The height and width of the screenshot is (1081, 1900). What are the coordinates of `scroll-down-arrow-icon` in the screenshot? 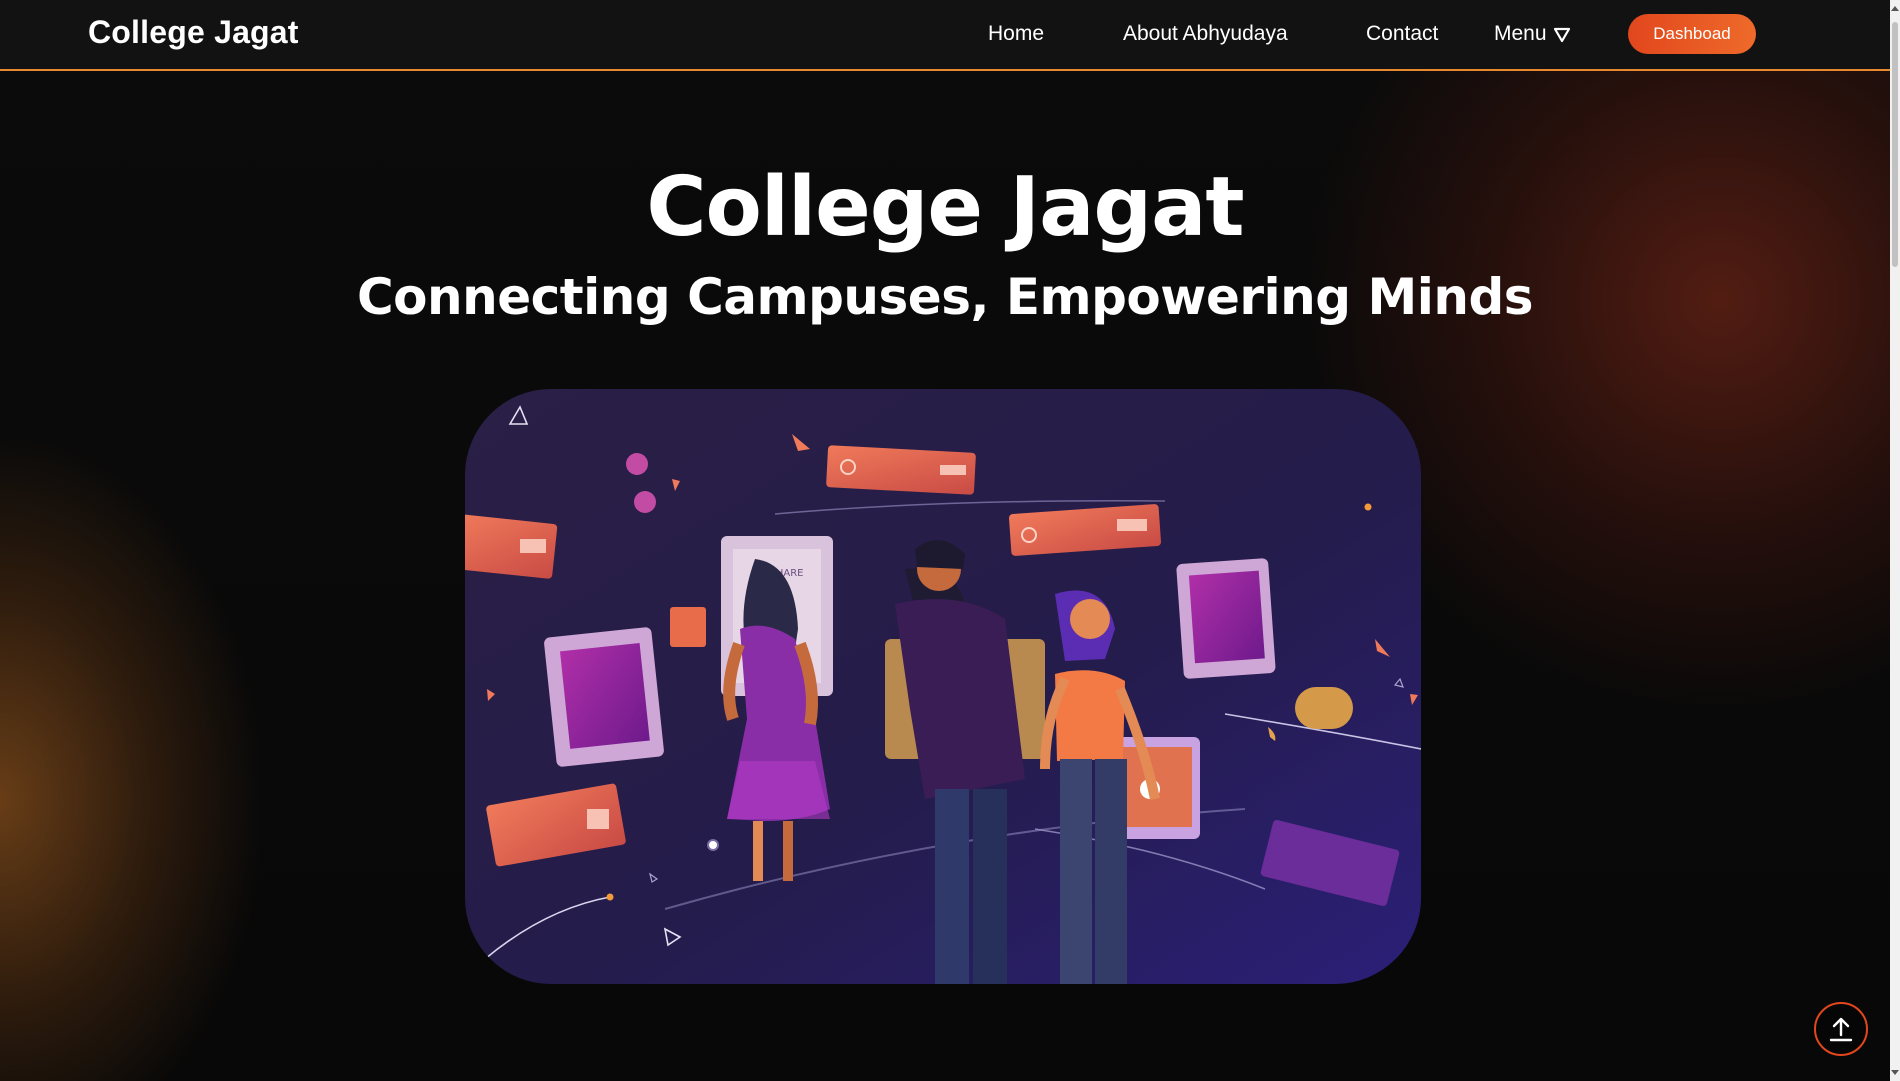 It's located at (1895, 1072).